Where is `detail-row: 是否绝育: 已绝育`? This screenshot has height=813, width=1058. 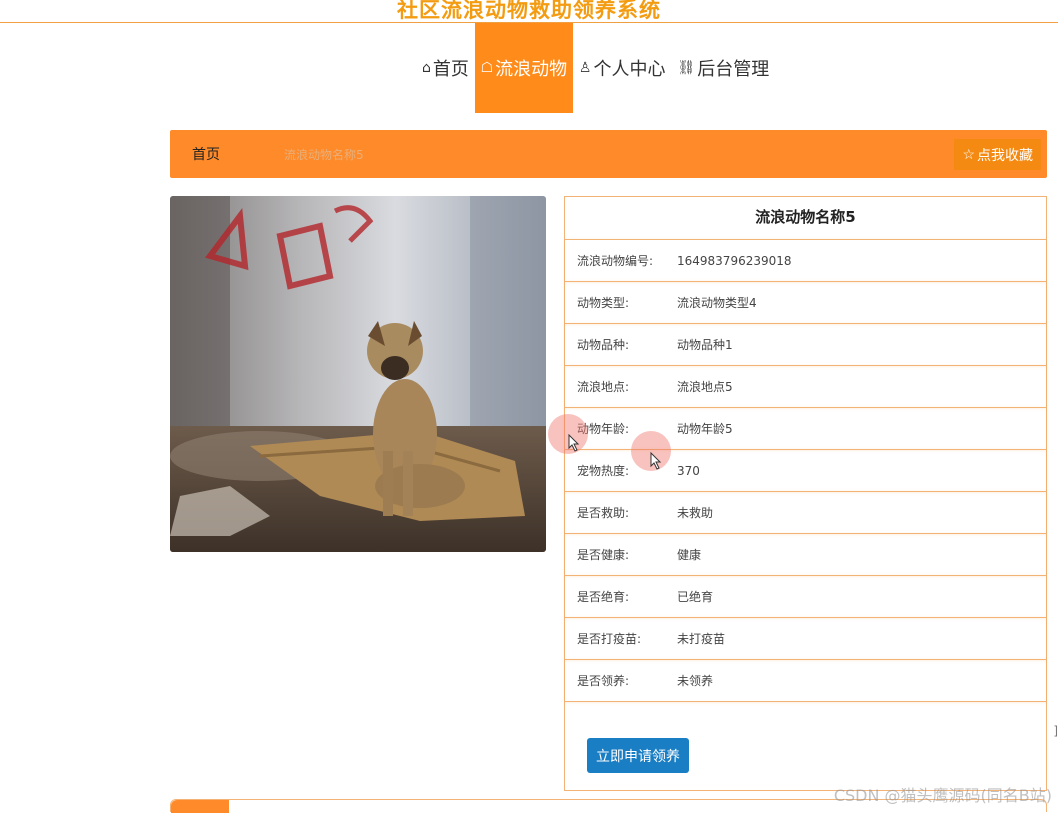
detail-row: 是否绝育: 已绝育 is located at coordinates (805, 596).